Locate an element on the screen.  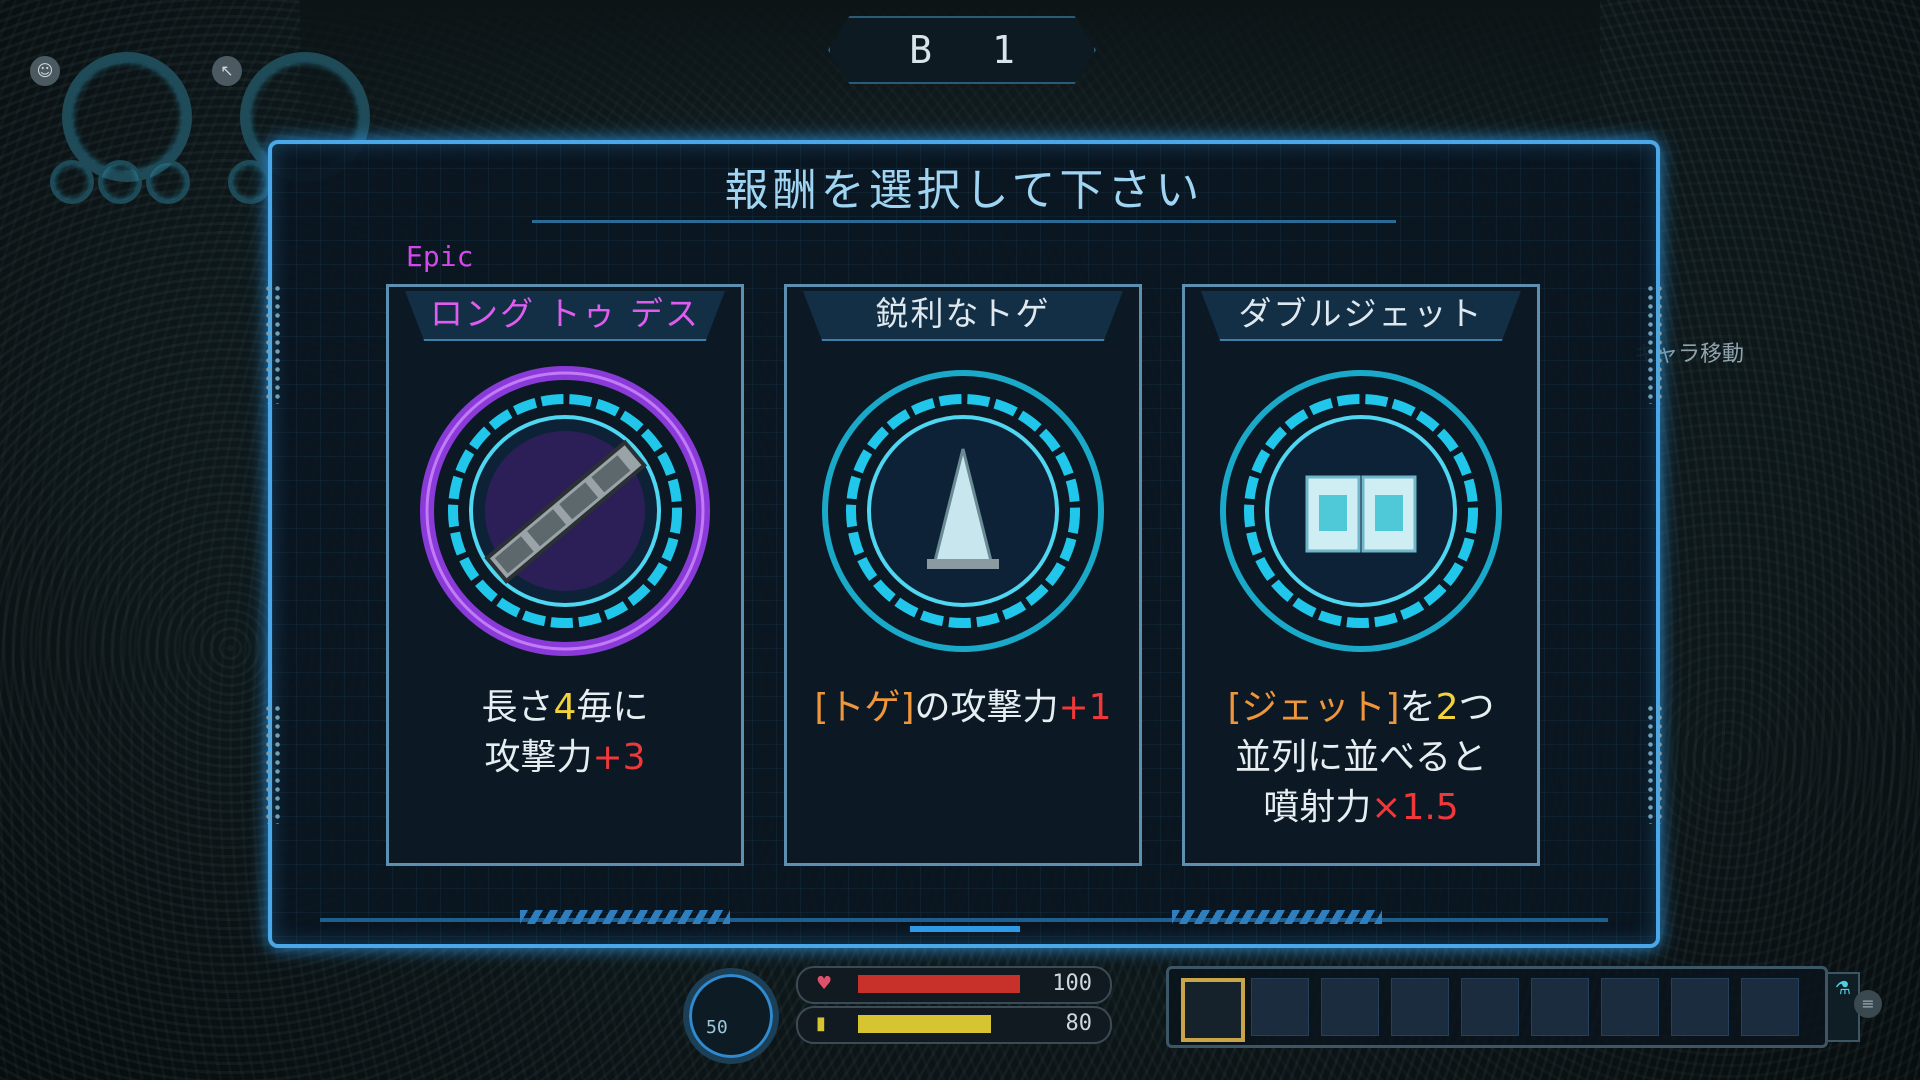
frame-bottom-line is located at coordinates (964, 920).